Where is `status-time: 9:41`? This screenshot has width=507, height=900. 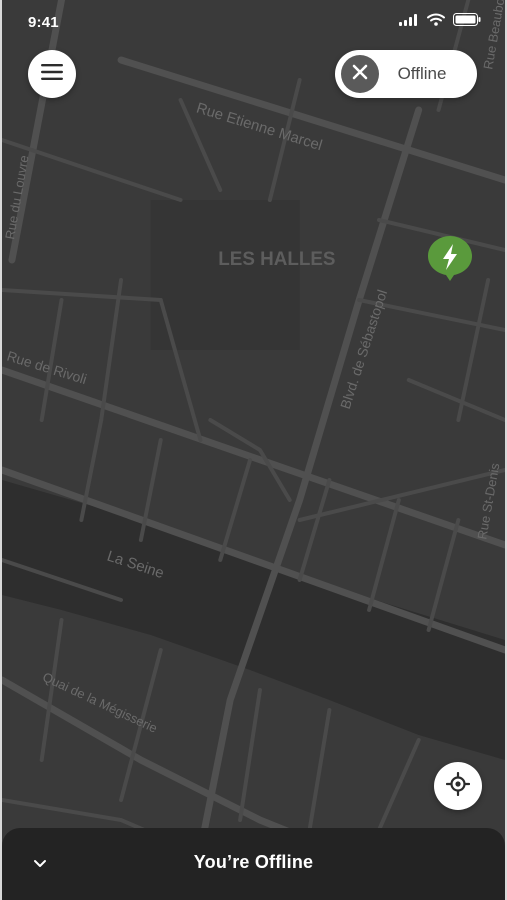
status-time: 9:41 is located at coordinates (43, 22).